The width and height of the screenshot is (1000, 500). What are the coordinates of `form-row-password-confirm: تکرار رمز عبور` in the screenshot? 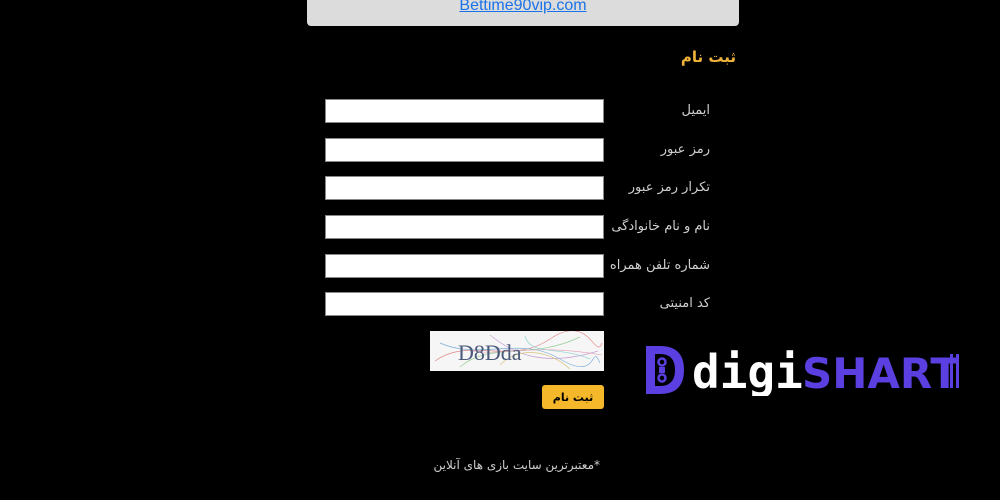 It's located at (517, 189).